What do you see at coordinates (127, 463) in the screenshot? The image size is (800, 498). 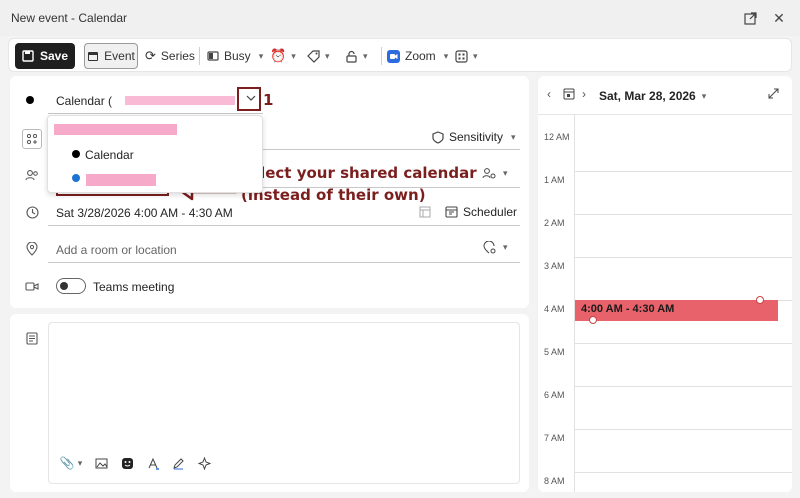 I see `sticker-icon` at bounding box center [127, 463].